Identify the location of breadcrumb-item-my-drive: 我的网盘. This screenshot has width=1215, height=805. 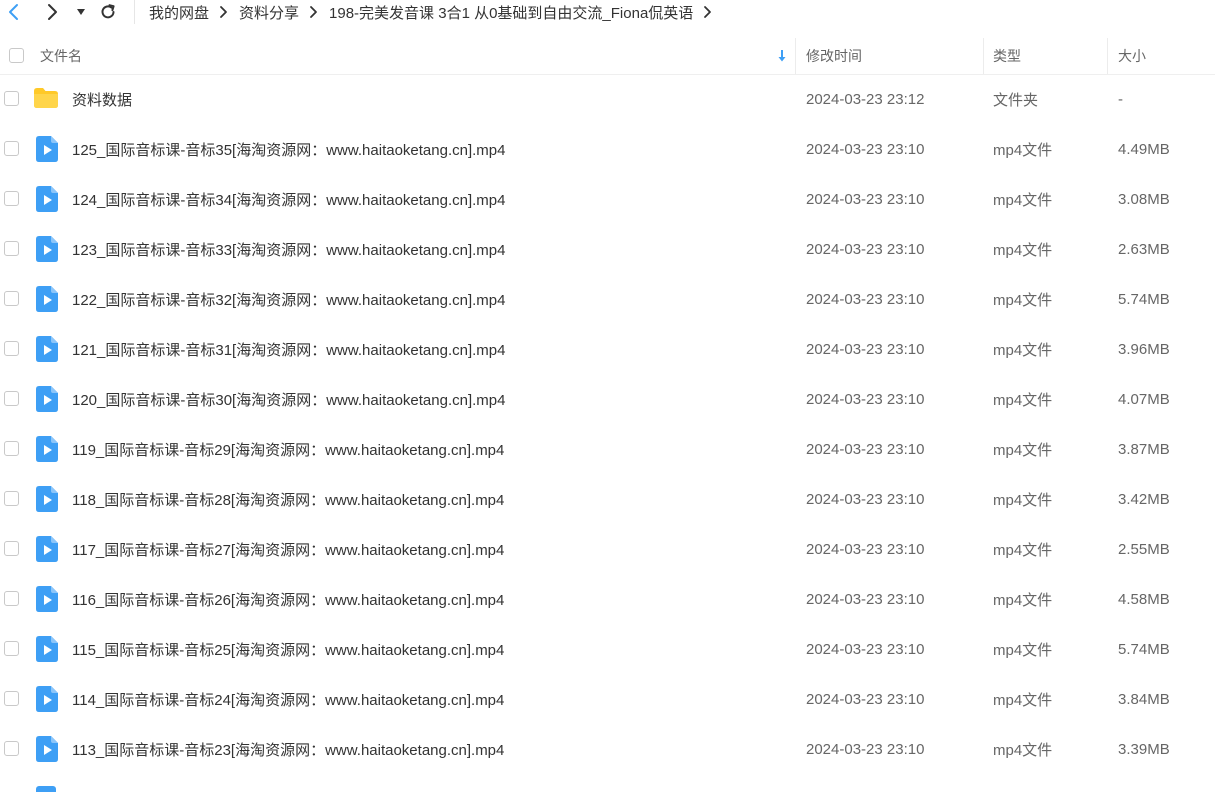
(179, 12).